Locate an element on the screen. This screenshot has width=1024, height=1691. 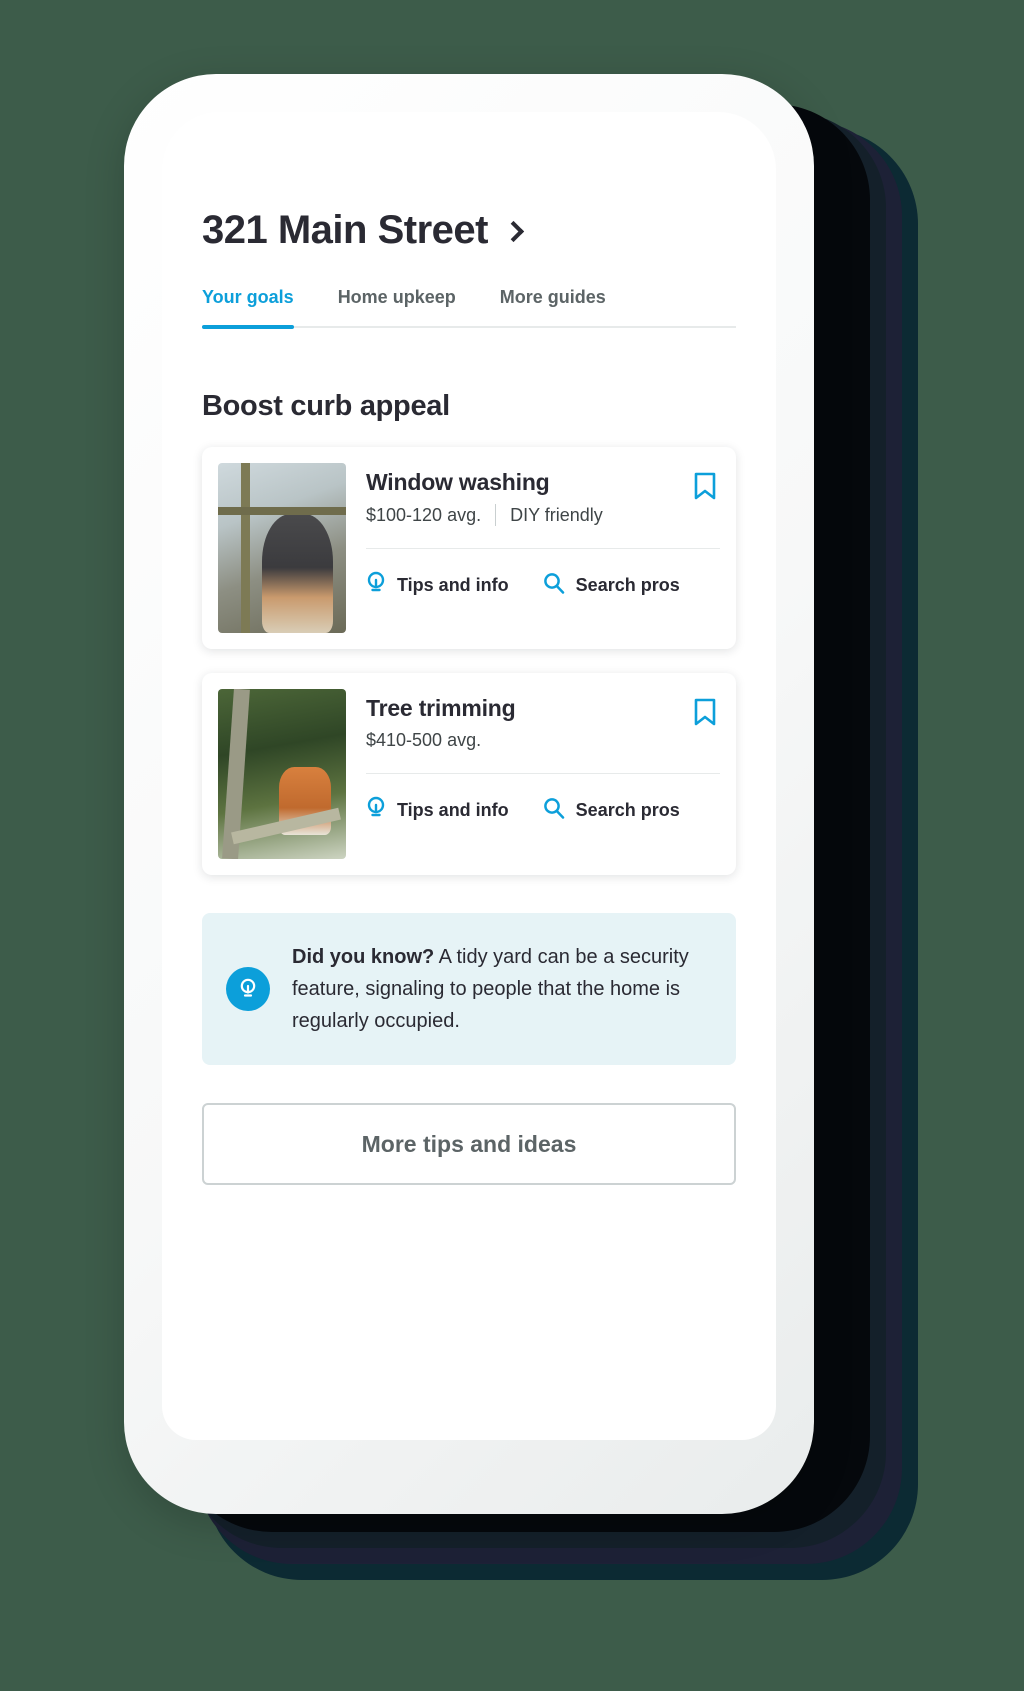
card-thumbnail-window-washing is located at coordinates (282, 548).